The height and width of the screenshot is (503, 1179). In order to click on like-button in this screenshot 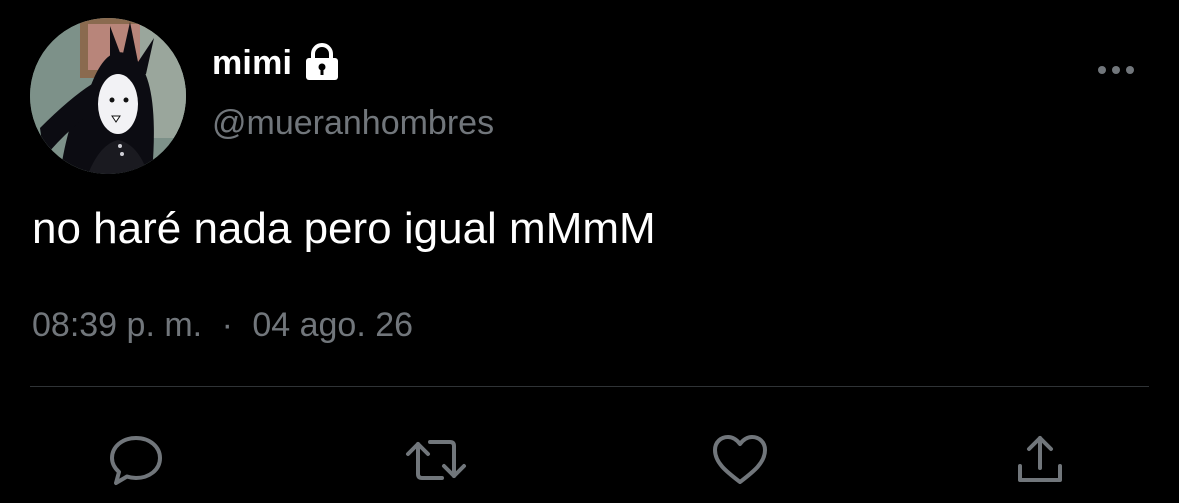, I will do `click(740, 460)`.